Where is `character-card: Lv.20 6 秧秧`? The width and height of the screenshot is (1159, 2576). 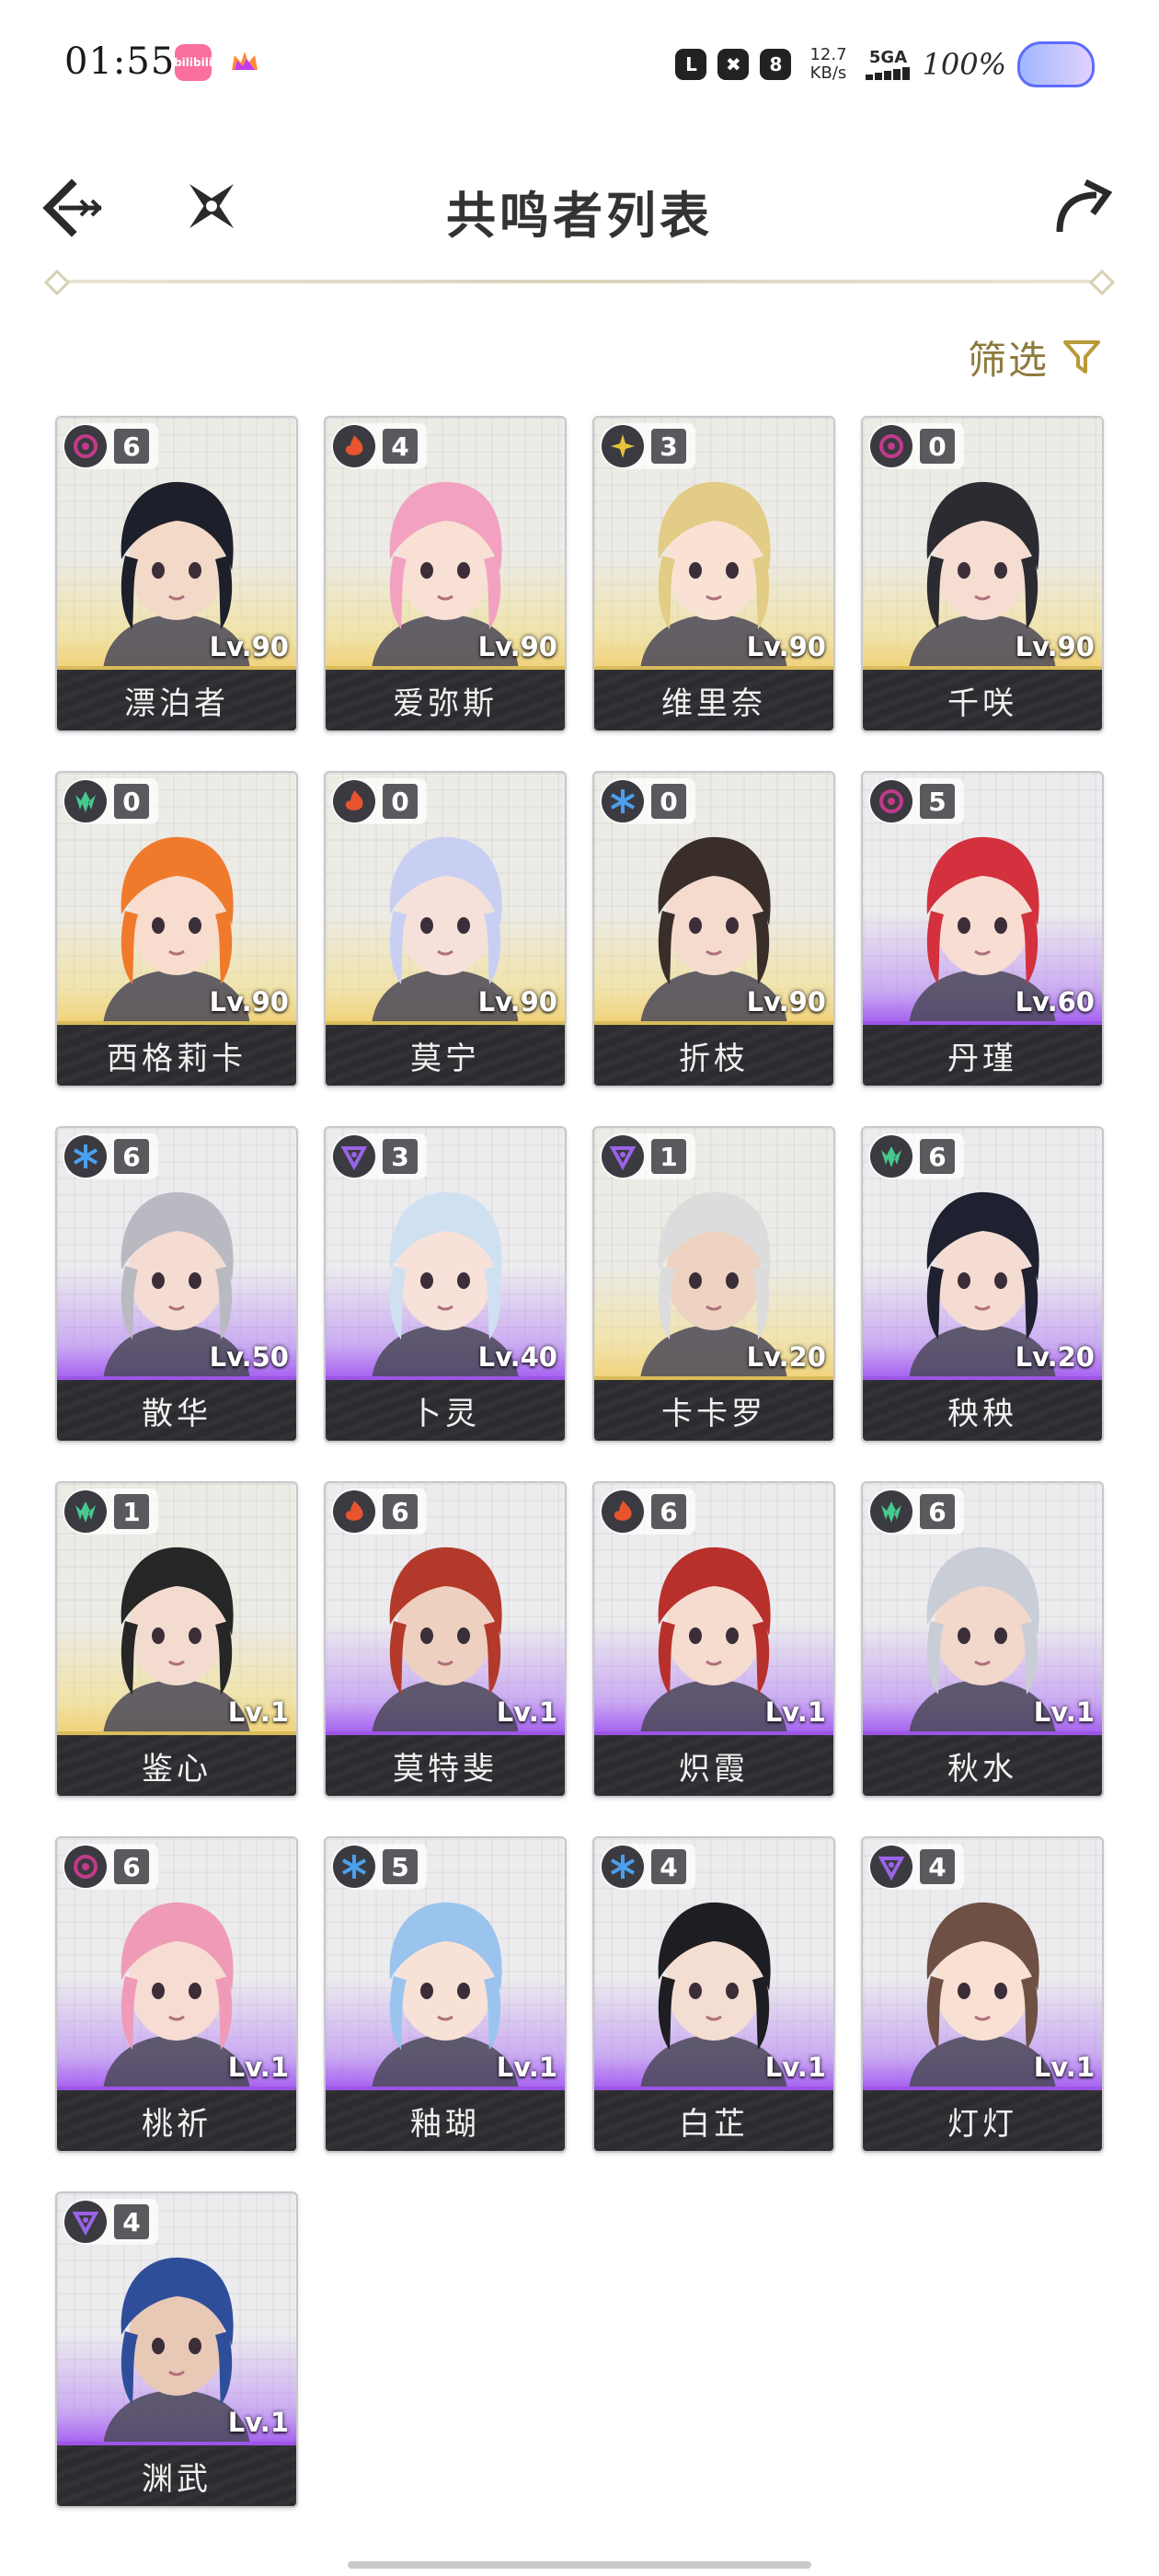 character-card: Lv.20 6 秧秧 is located at coordinates (982, 1284).